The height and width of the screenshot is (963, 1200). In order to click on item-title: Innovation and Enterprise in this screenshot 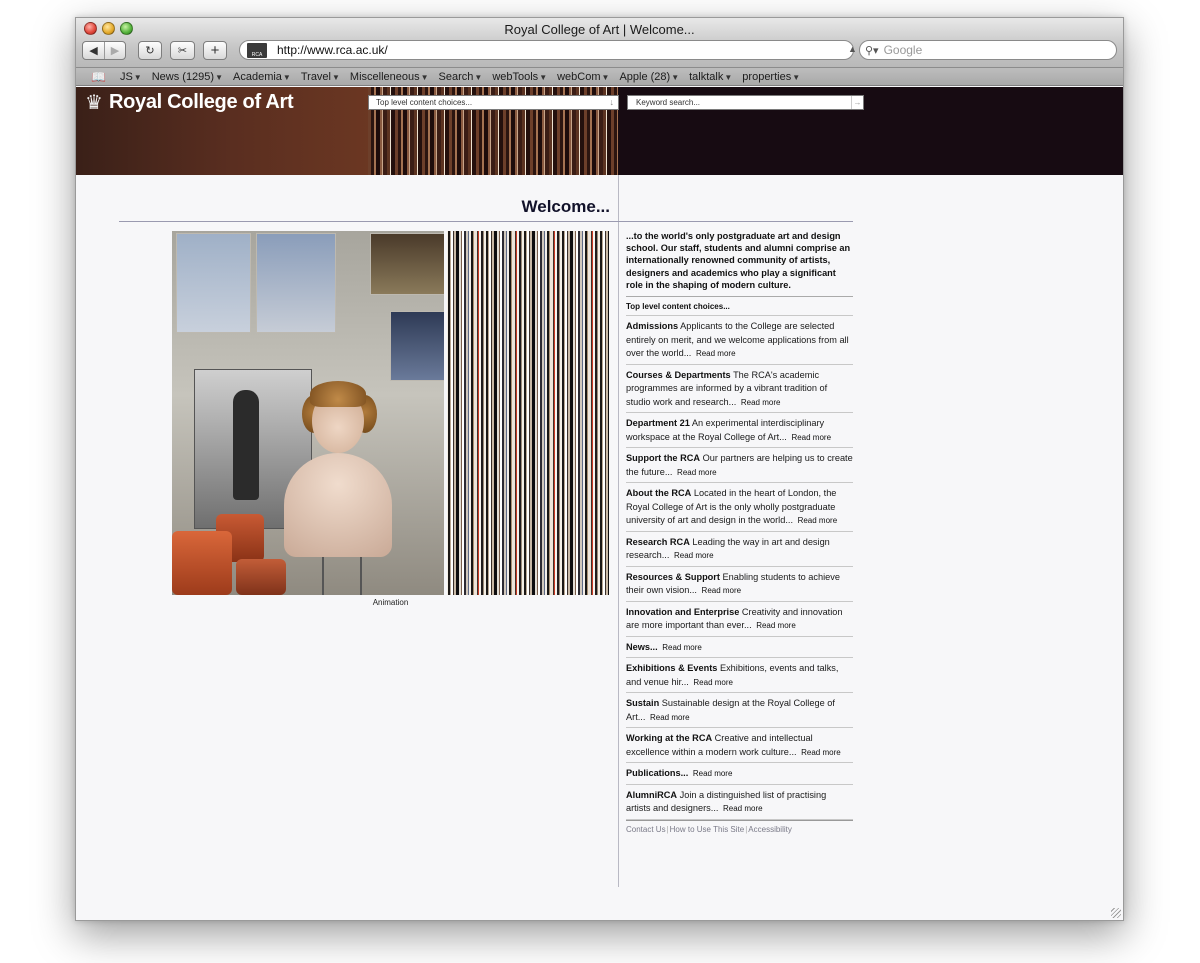, I will do `click(682, 612)`.